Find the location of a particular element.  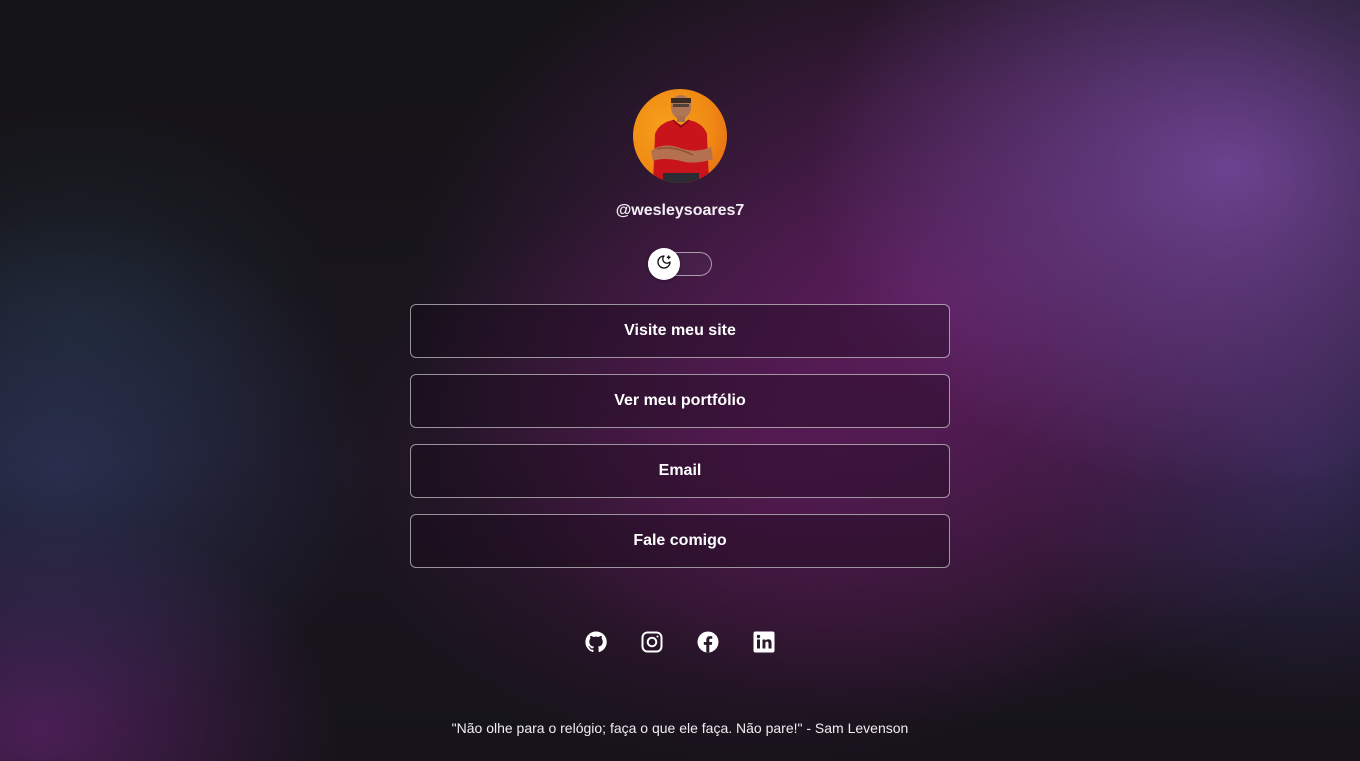

github-icon is located at coordinates (596, 644).